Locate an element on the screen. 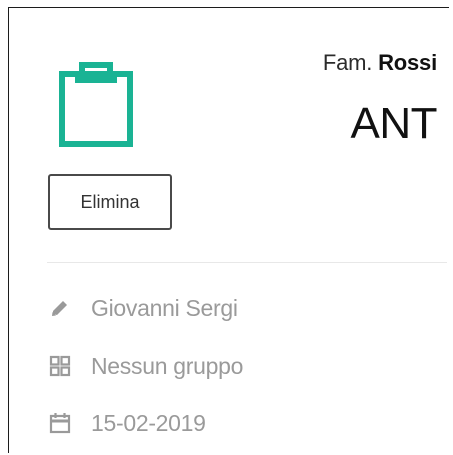  date-row: 15-02-2019 is located at coordinates (126, 423).